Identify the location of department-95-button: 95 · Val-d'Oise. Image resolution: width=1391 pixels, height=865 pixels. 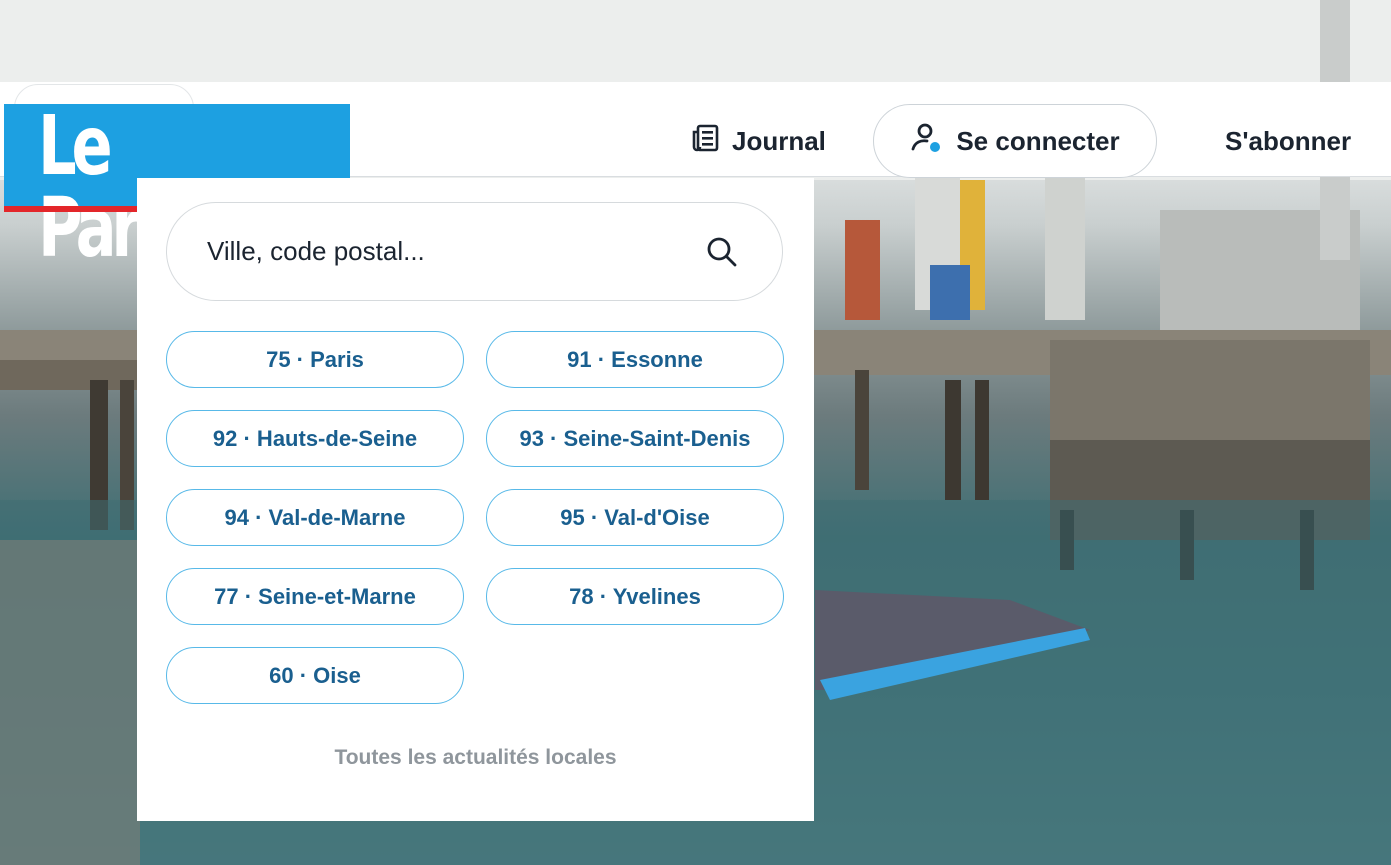
(635, 517).